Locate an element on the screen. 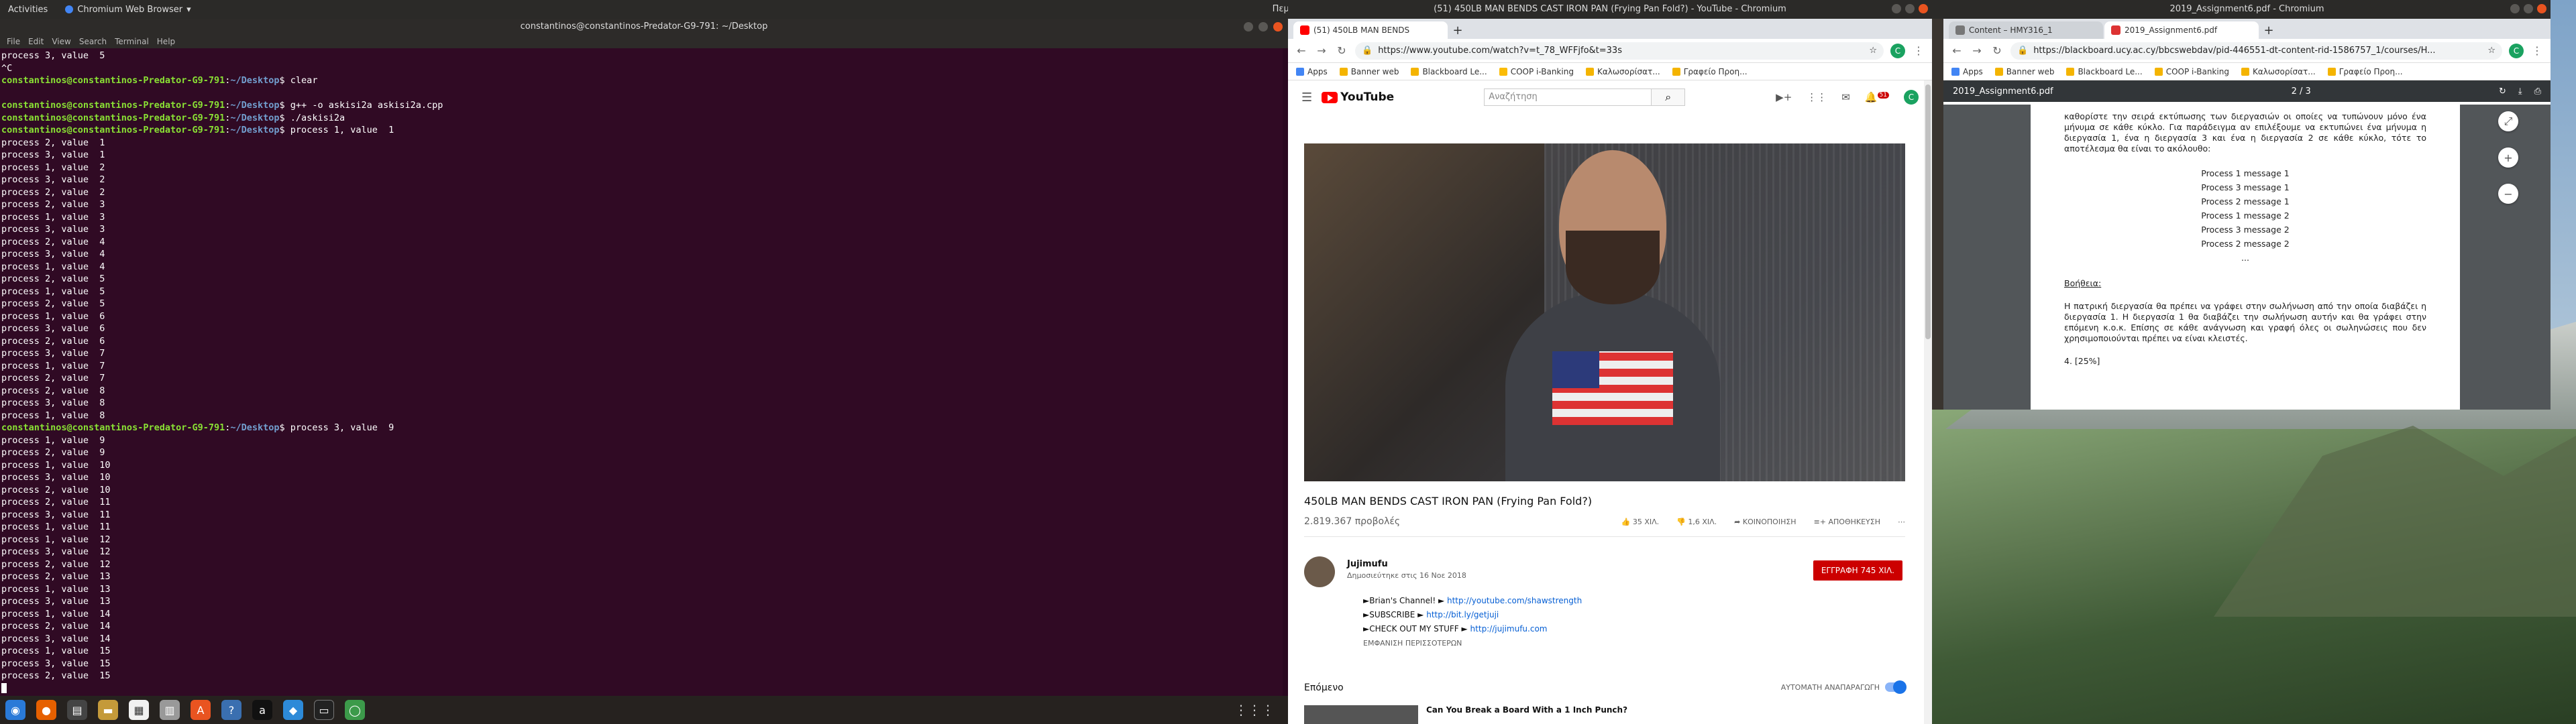 The width and height of the screenshot is (2576, 724). autoplay-toggle is located at coordinates (1896, 687).